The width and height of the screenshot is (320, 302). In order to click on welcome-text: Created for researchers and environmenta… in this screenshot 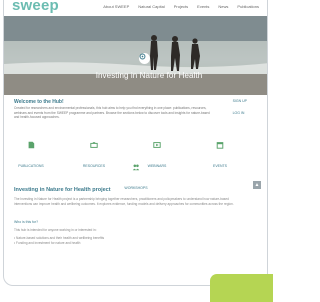, I will do `click(112, 112)`.